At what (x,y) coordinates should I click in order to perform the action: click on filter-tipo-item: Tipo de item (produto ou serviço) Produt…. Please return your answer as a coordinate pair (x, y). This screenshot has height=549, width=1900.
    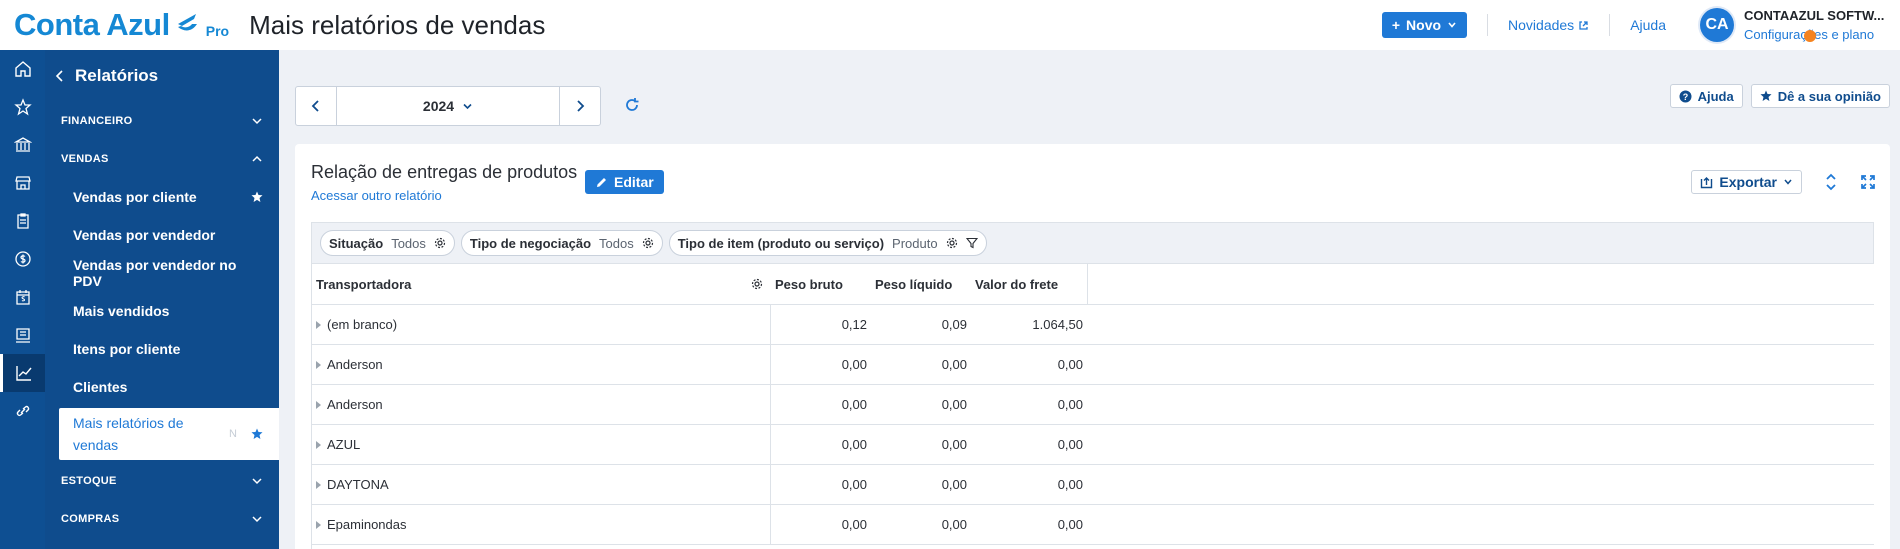
    Looking at the image, I should click on (827, 243).